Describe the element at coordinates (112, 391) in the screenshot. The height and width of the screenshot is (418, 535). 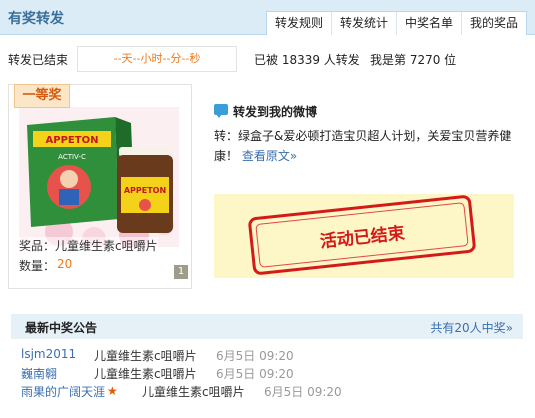
I see `star-badge-icon: ★` at that location.